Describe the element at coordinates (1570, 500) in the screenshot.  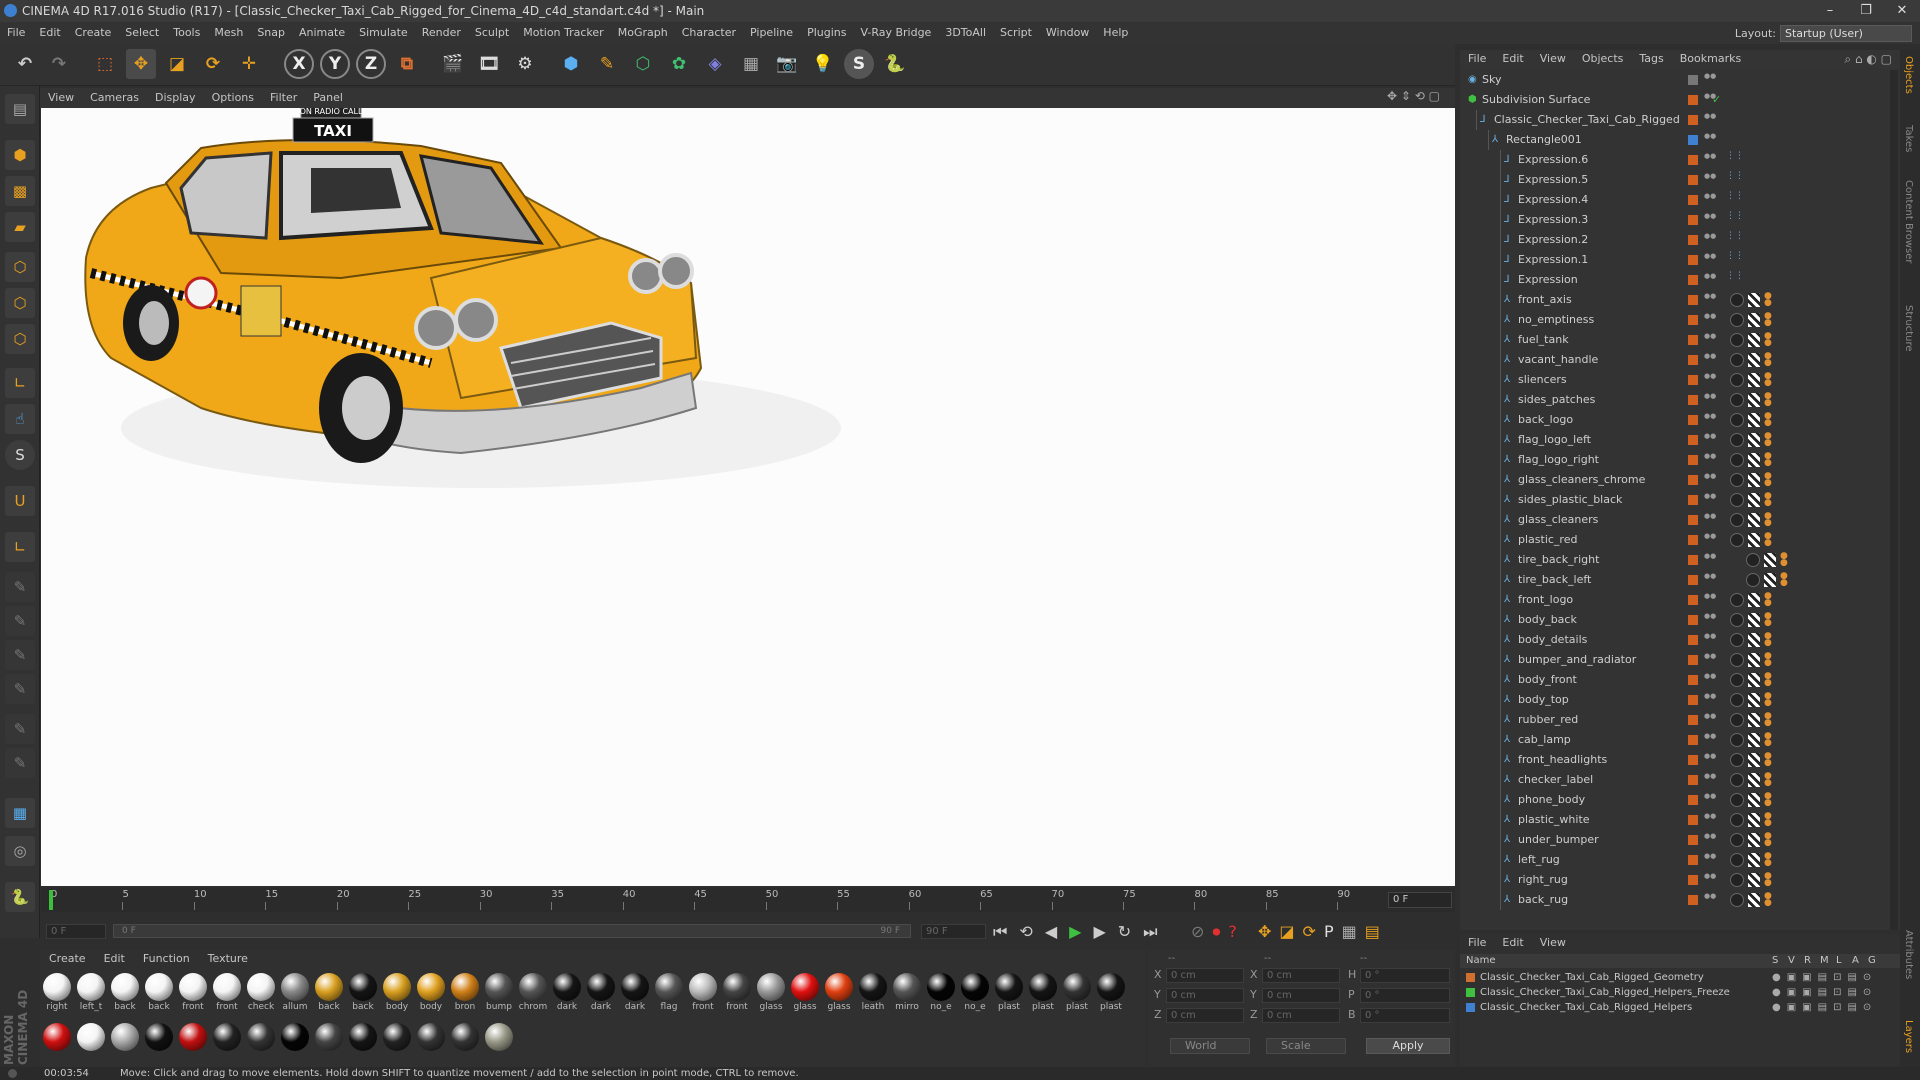
I see `object-name: sides_plastic_black` at that location.